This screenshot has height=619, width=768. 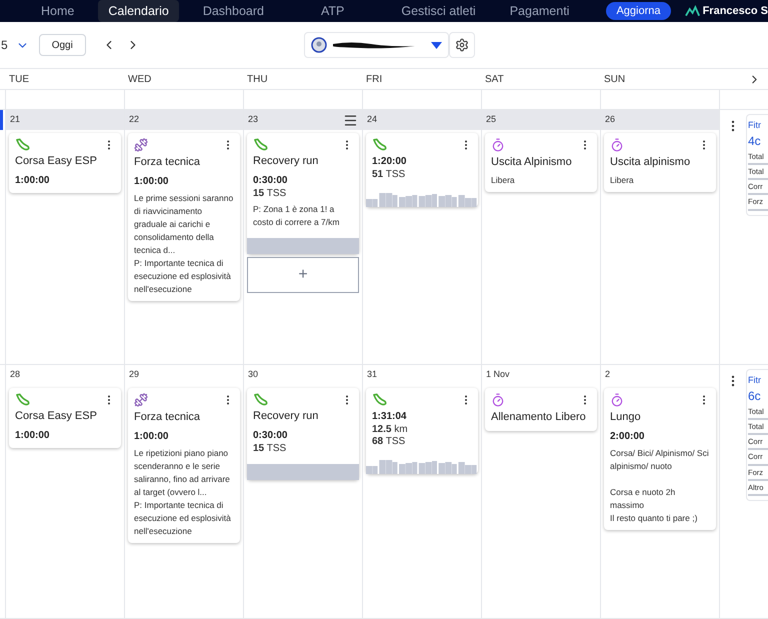 I want to click on date-number: 2, so click(x=607, y=375).